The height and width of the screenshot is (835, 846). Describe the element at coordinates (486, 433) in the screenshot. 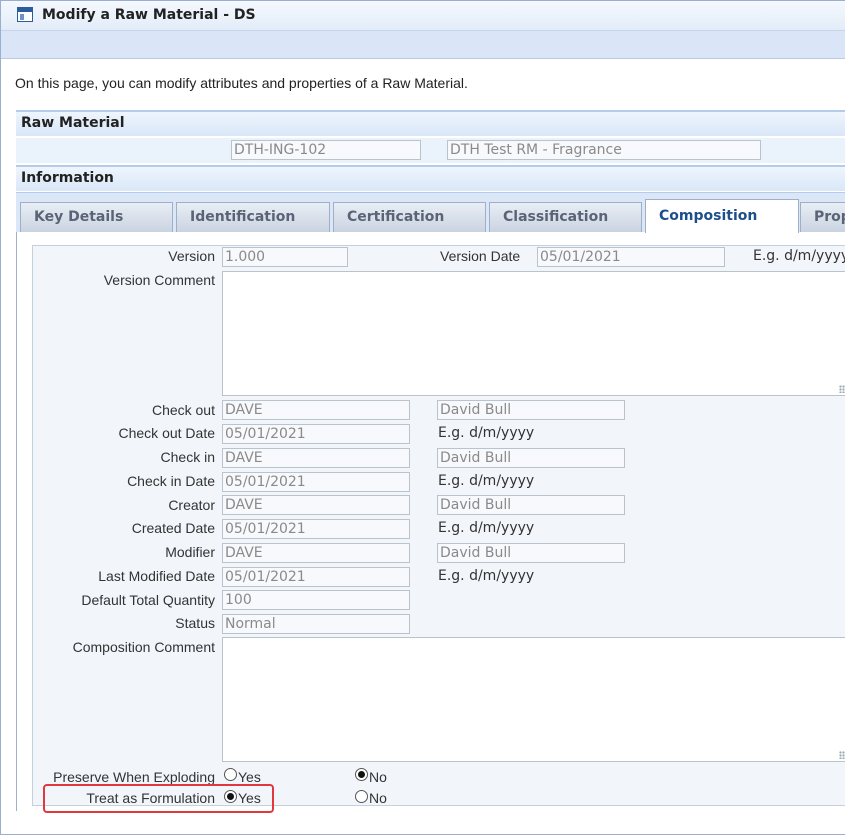

I see `check-out-date-hint: E.g. d/m/yyyy` at that location.